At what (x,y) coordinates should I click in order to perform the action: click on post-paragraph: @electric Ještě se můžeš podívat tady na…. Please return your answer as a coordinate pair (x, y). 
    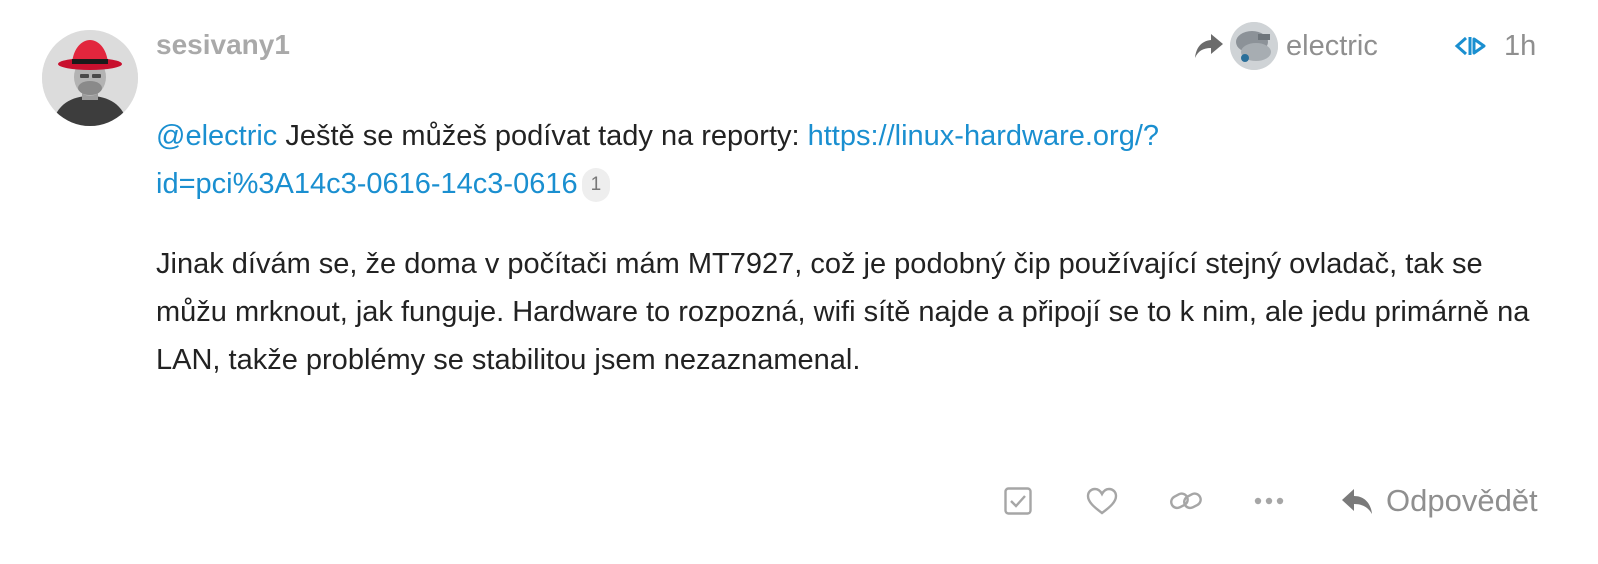
    Looking at the image, I should click on (856, 160).